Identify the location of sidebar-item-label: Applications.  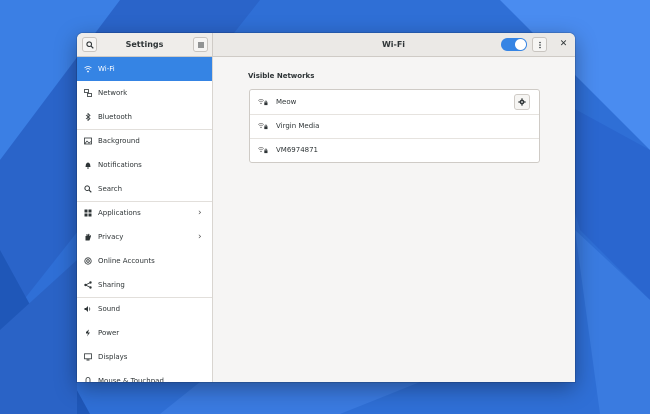
(119, 213).